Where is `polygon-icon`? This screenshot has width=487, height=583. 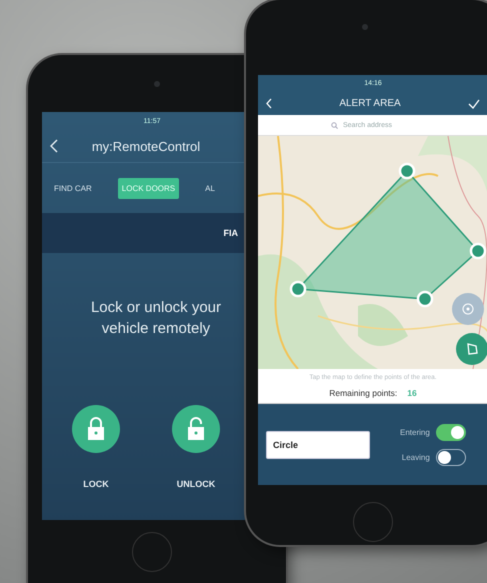 polygon-icon is located at coordinates (472, 349).